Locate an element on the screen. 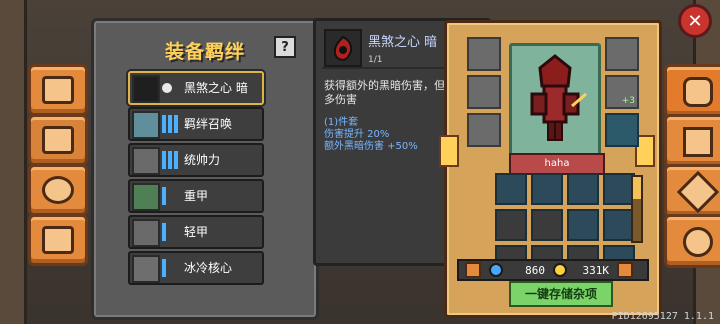 This screenshot has height=324, width=720. set-count: 1/1 is located at coordinates (375, 60).